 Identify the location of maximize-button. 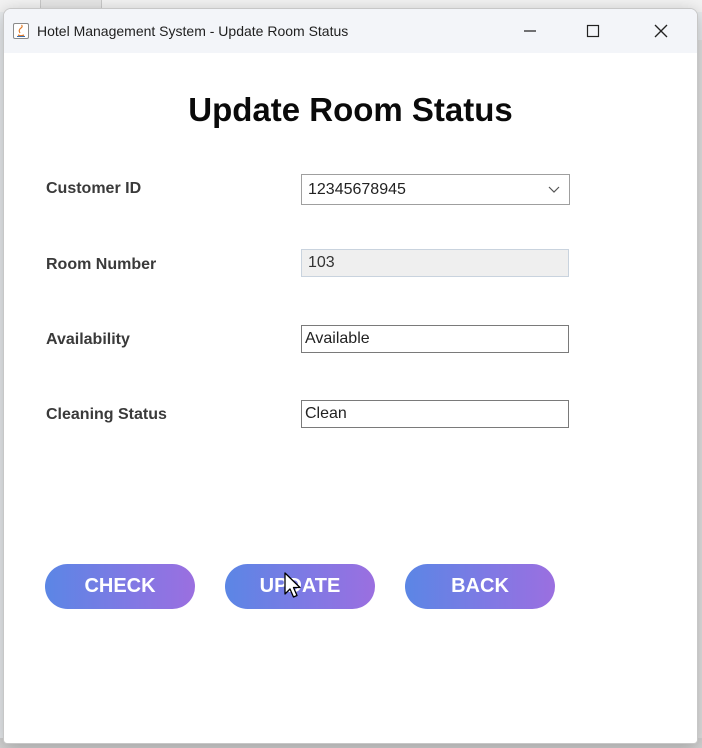
(593, 31).